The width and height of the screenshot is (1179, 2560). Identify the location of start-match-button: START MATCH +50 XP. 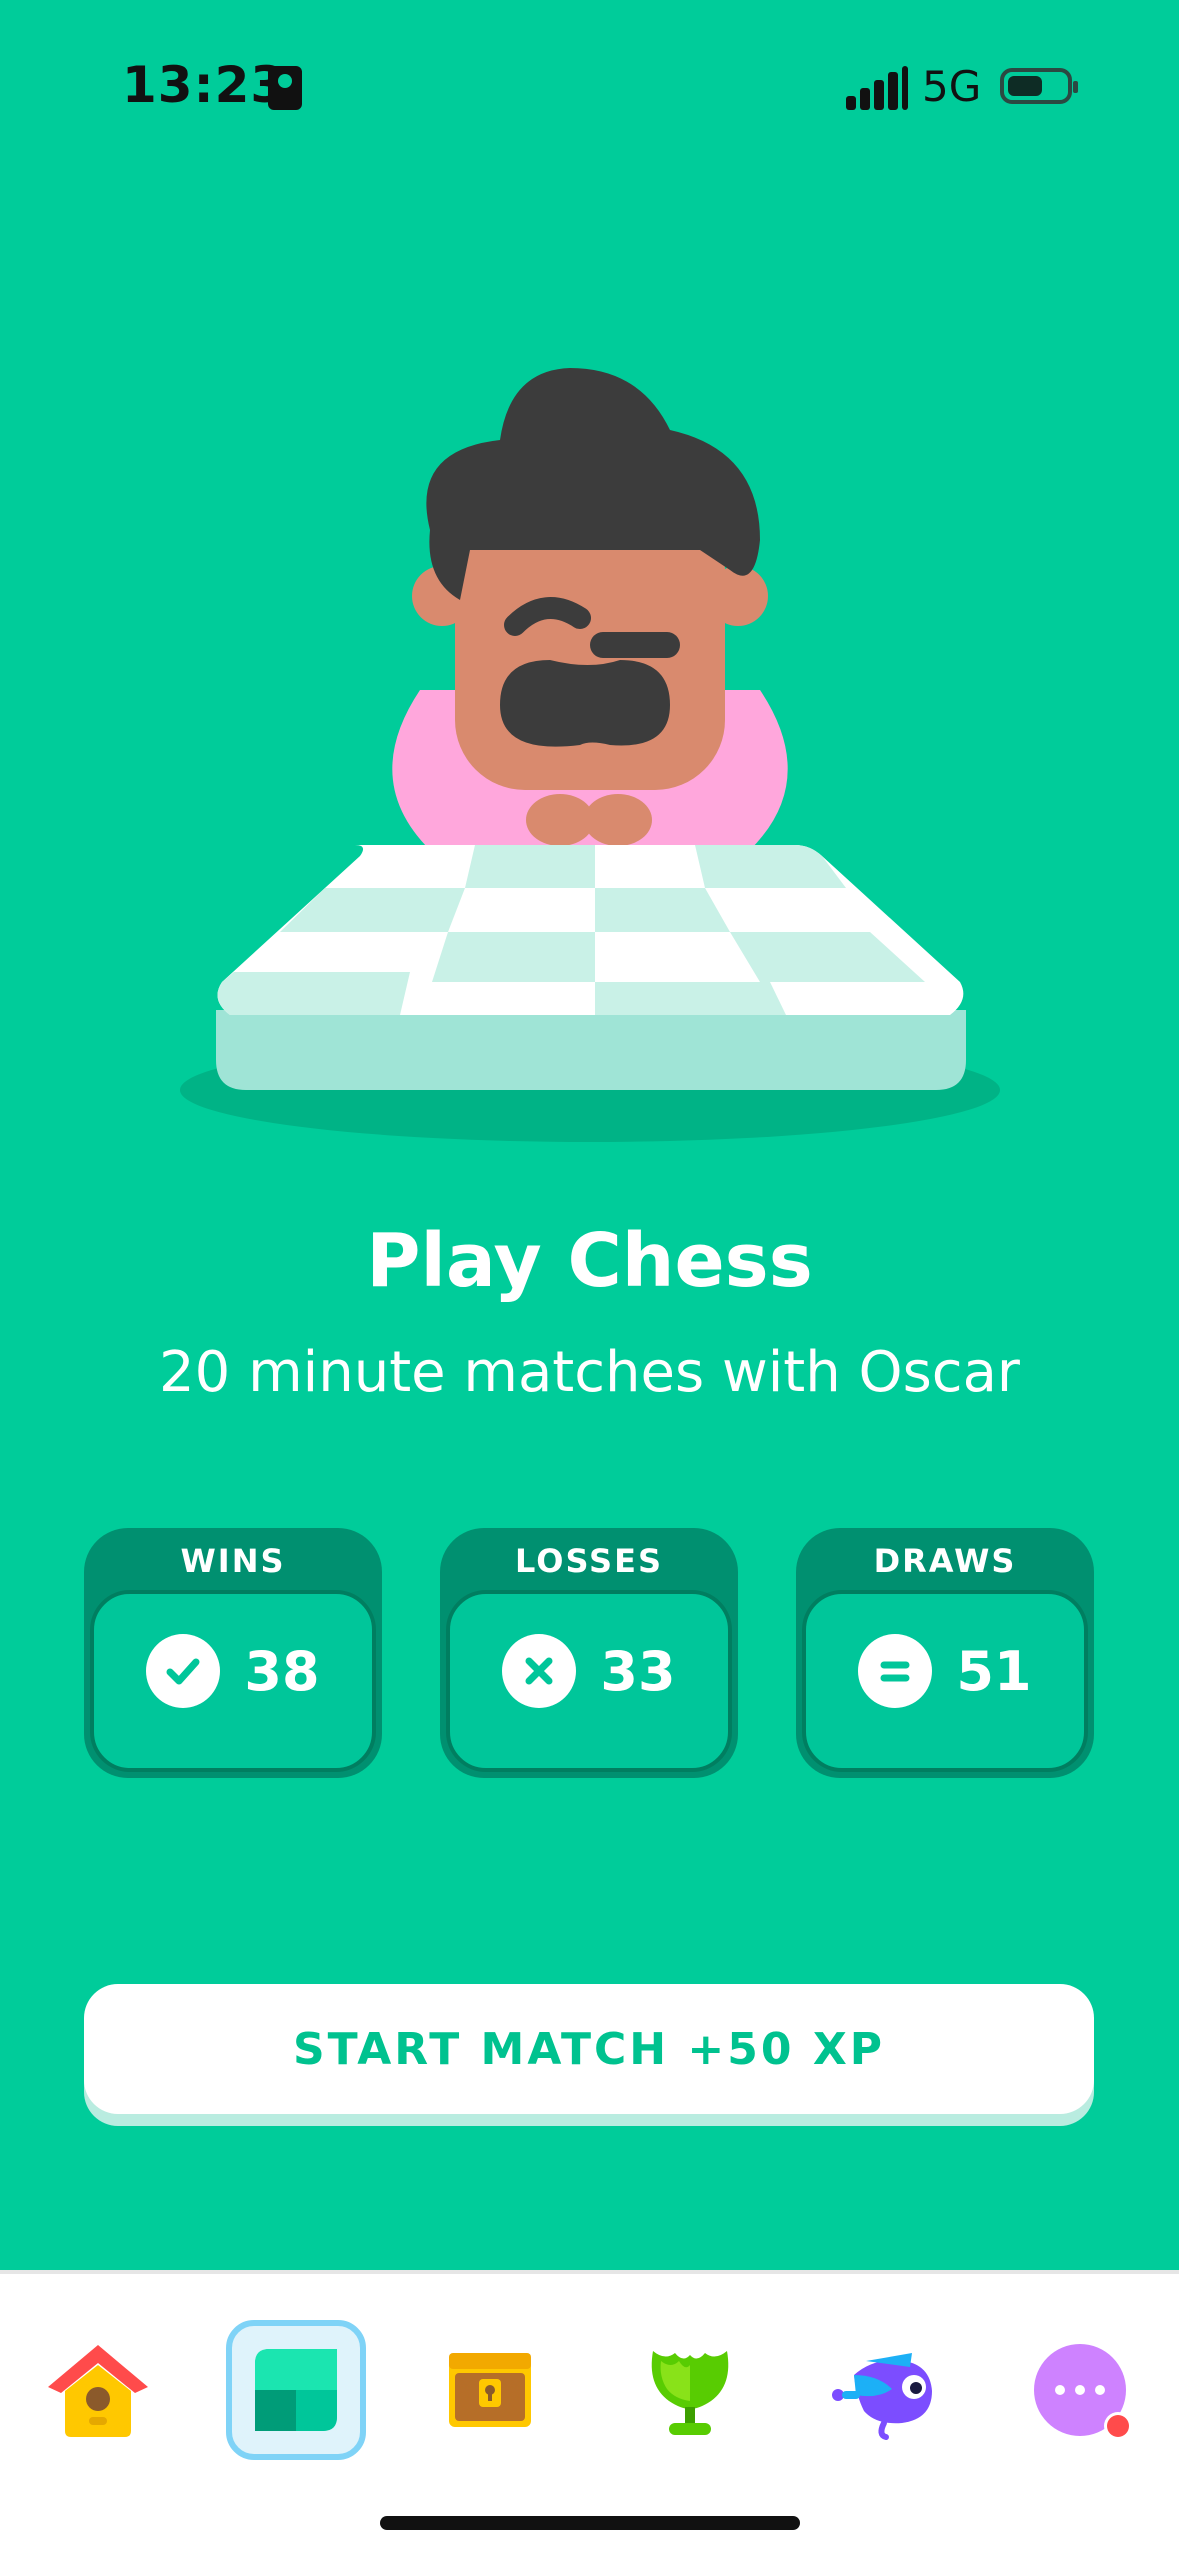
(589, 2049).